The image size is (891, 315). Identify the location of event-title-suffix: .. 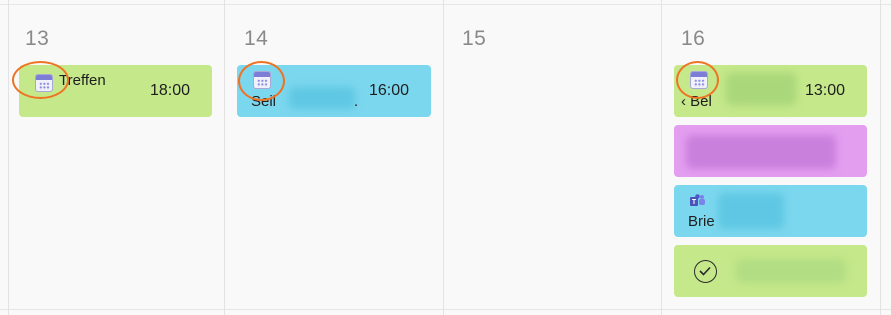
(356, 101).